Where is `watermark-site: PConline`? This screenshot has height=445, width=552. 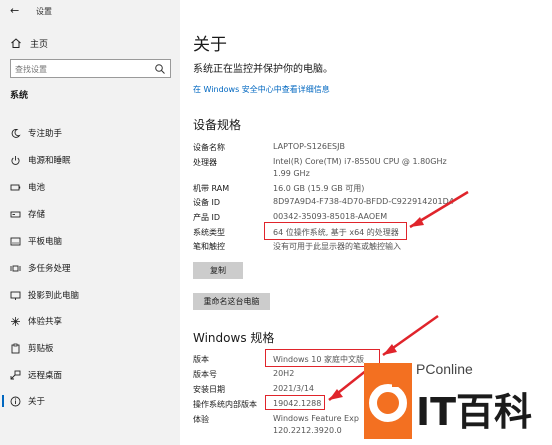
watermark-site: PConline is located at coordinates (444, 369).